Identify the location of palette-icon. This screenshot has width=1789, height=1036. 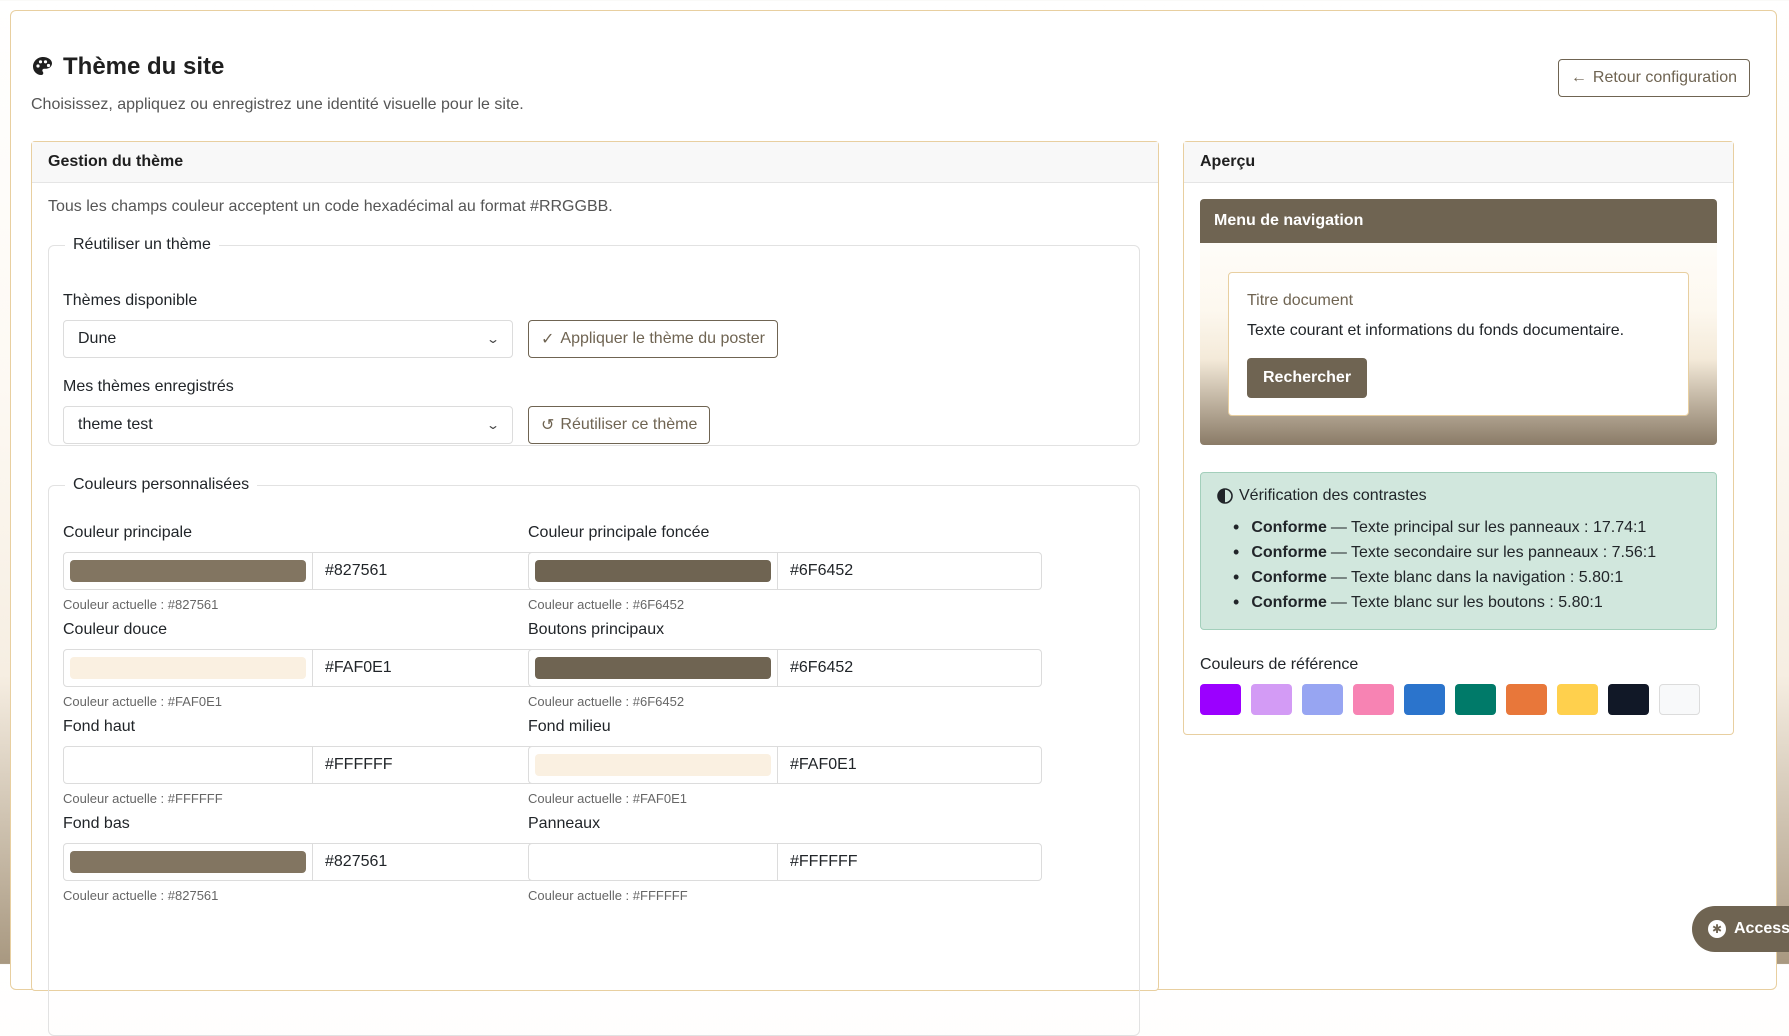
(42, 66).